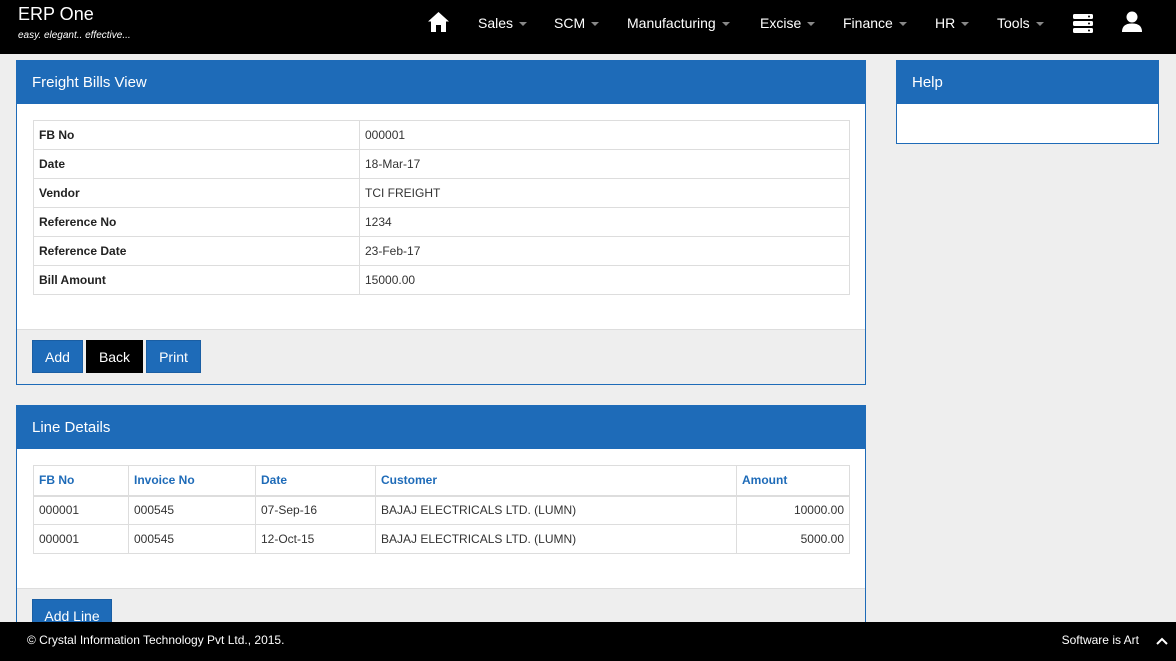  Describe the element at coordinates (196, 135) in the screenshot. I see `detail-label: FB No` at that location.